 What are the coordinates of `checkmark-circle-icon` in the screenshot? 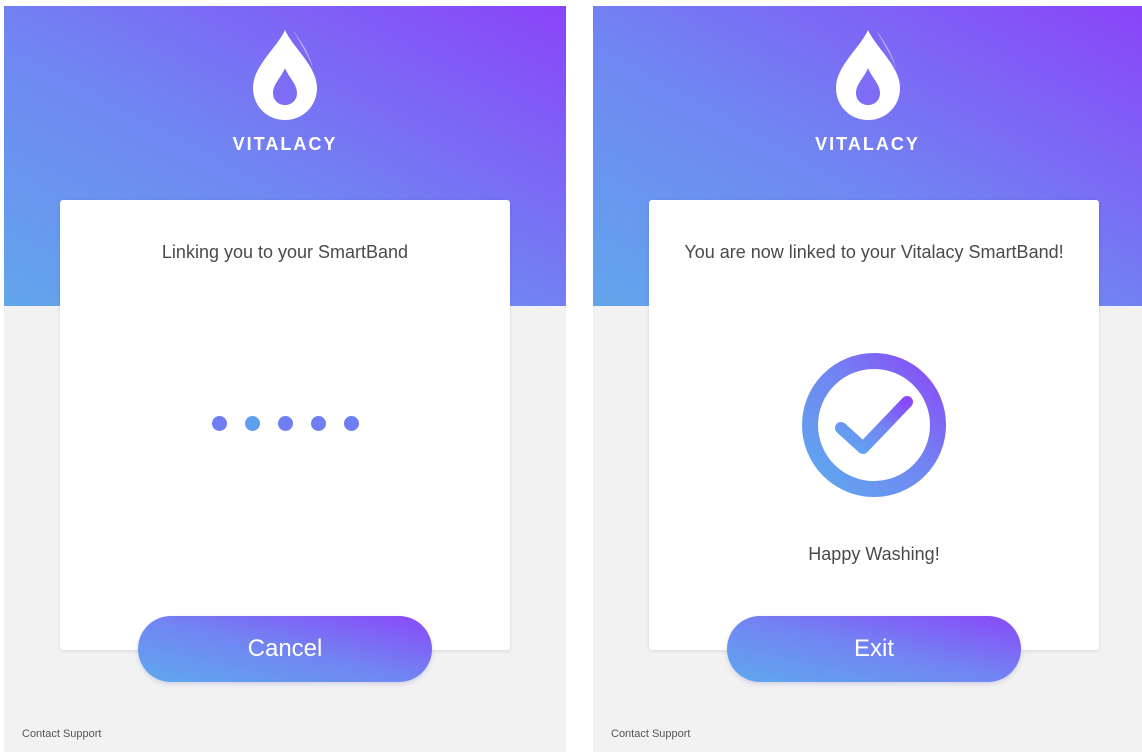 It's located at (874, 425).